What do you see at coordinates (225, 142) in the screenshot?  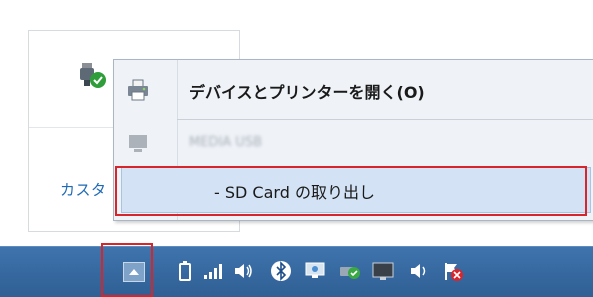 I see `menu-item-label: MEDIA USB` at bounding box center [225, 142].